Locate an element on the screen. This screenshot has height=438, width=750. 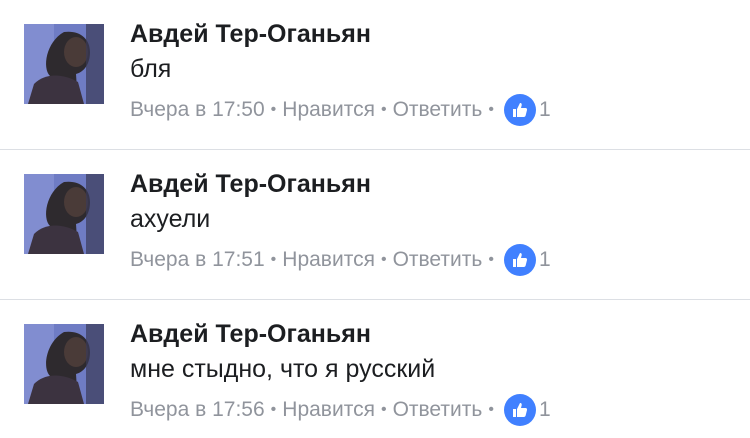
comment-timestamp: Вчера в 17:50 is located at coordinates (197, 110).